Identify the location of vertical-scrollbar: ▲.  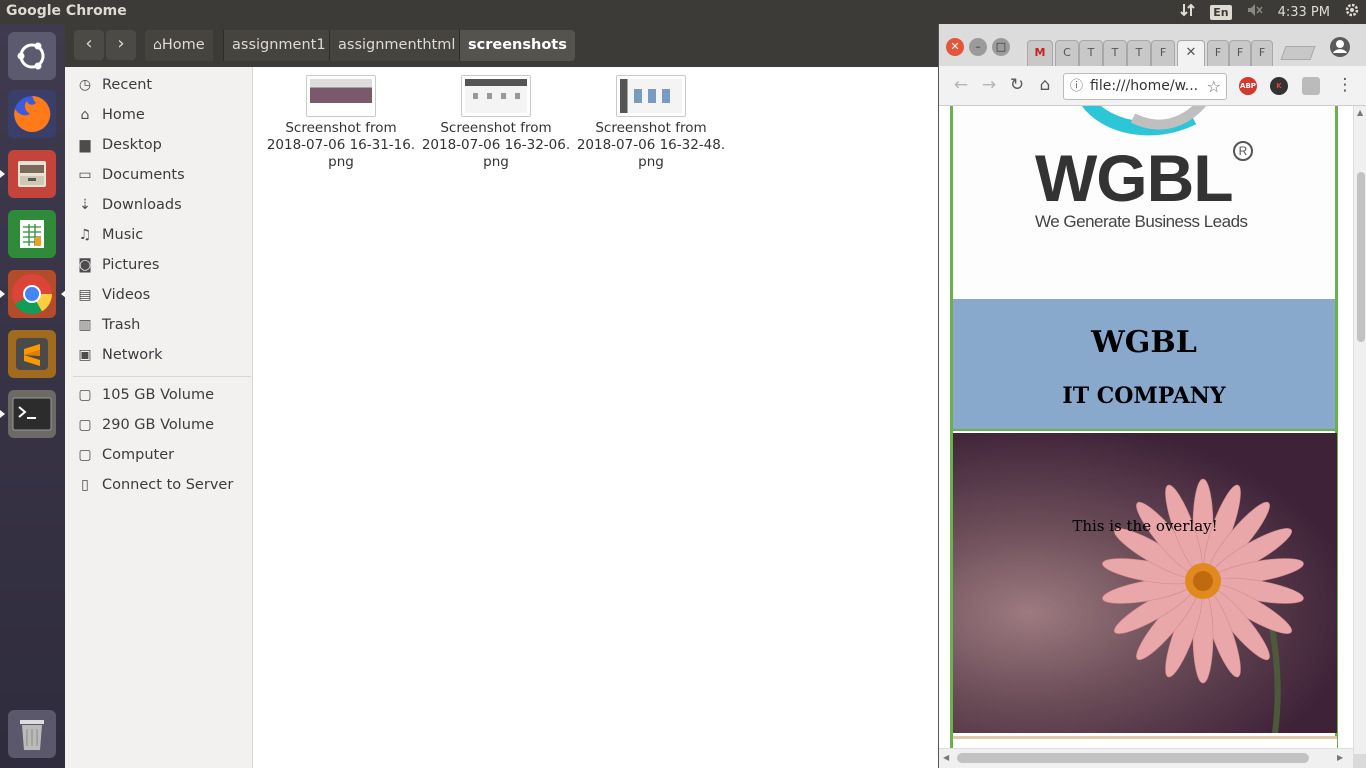
(1359, 430).